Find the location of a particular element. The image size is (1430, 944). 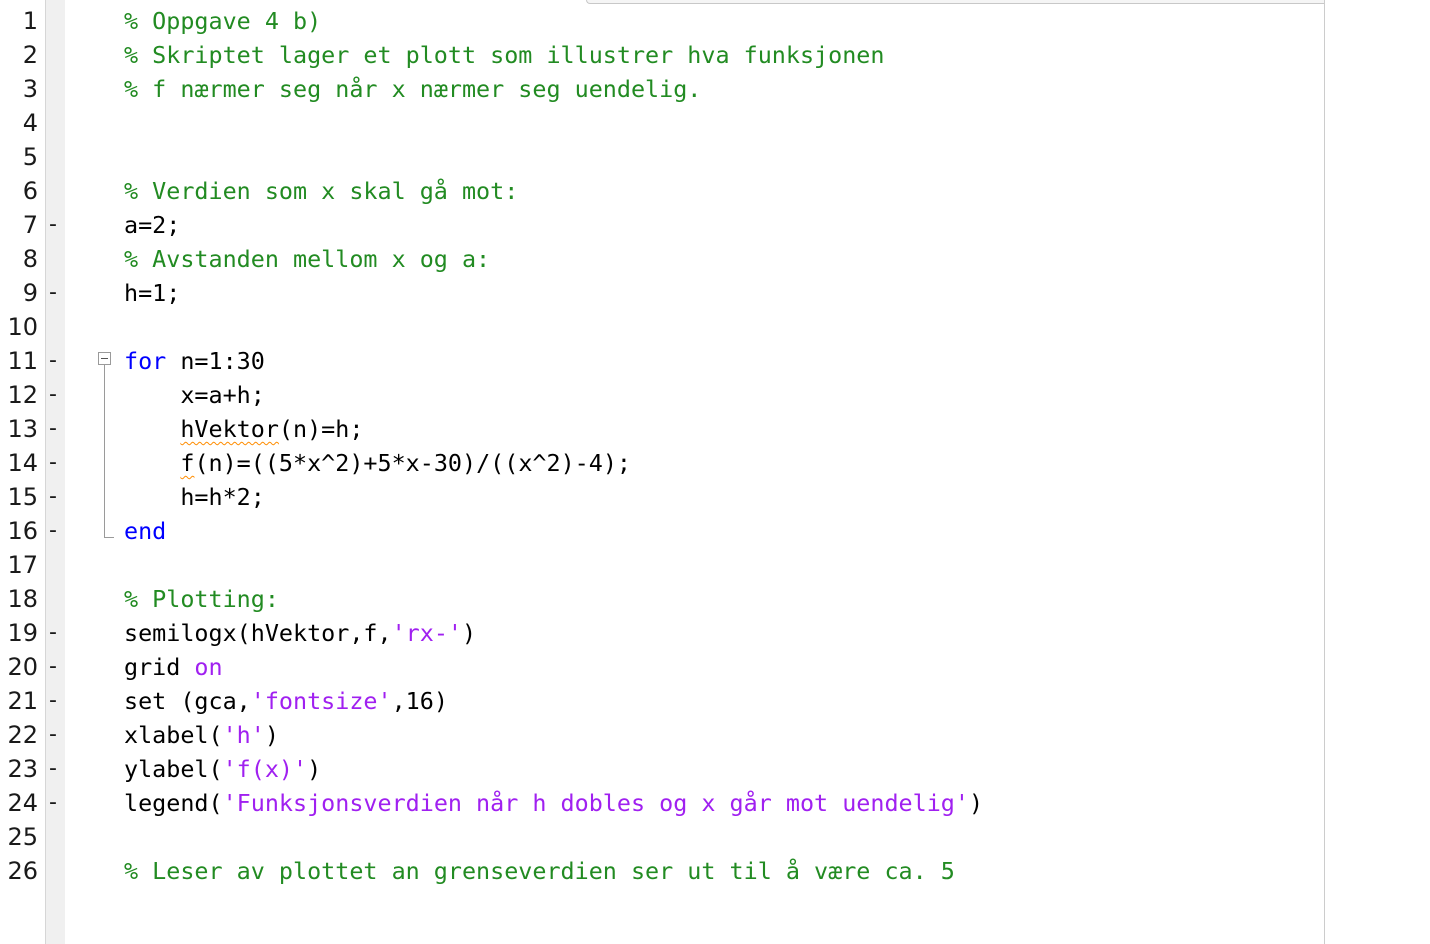

code-line: 15- h=h*2; is located at coordinates (662, 497).